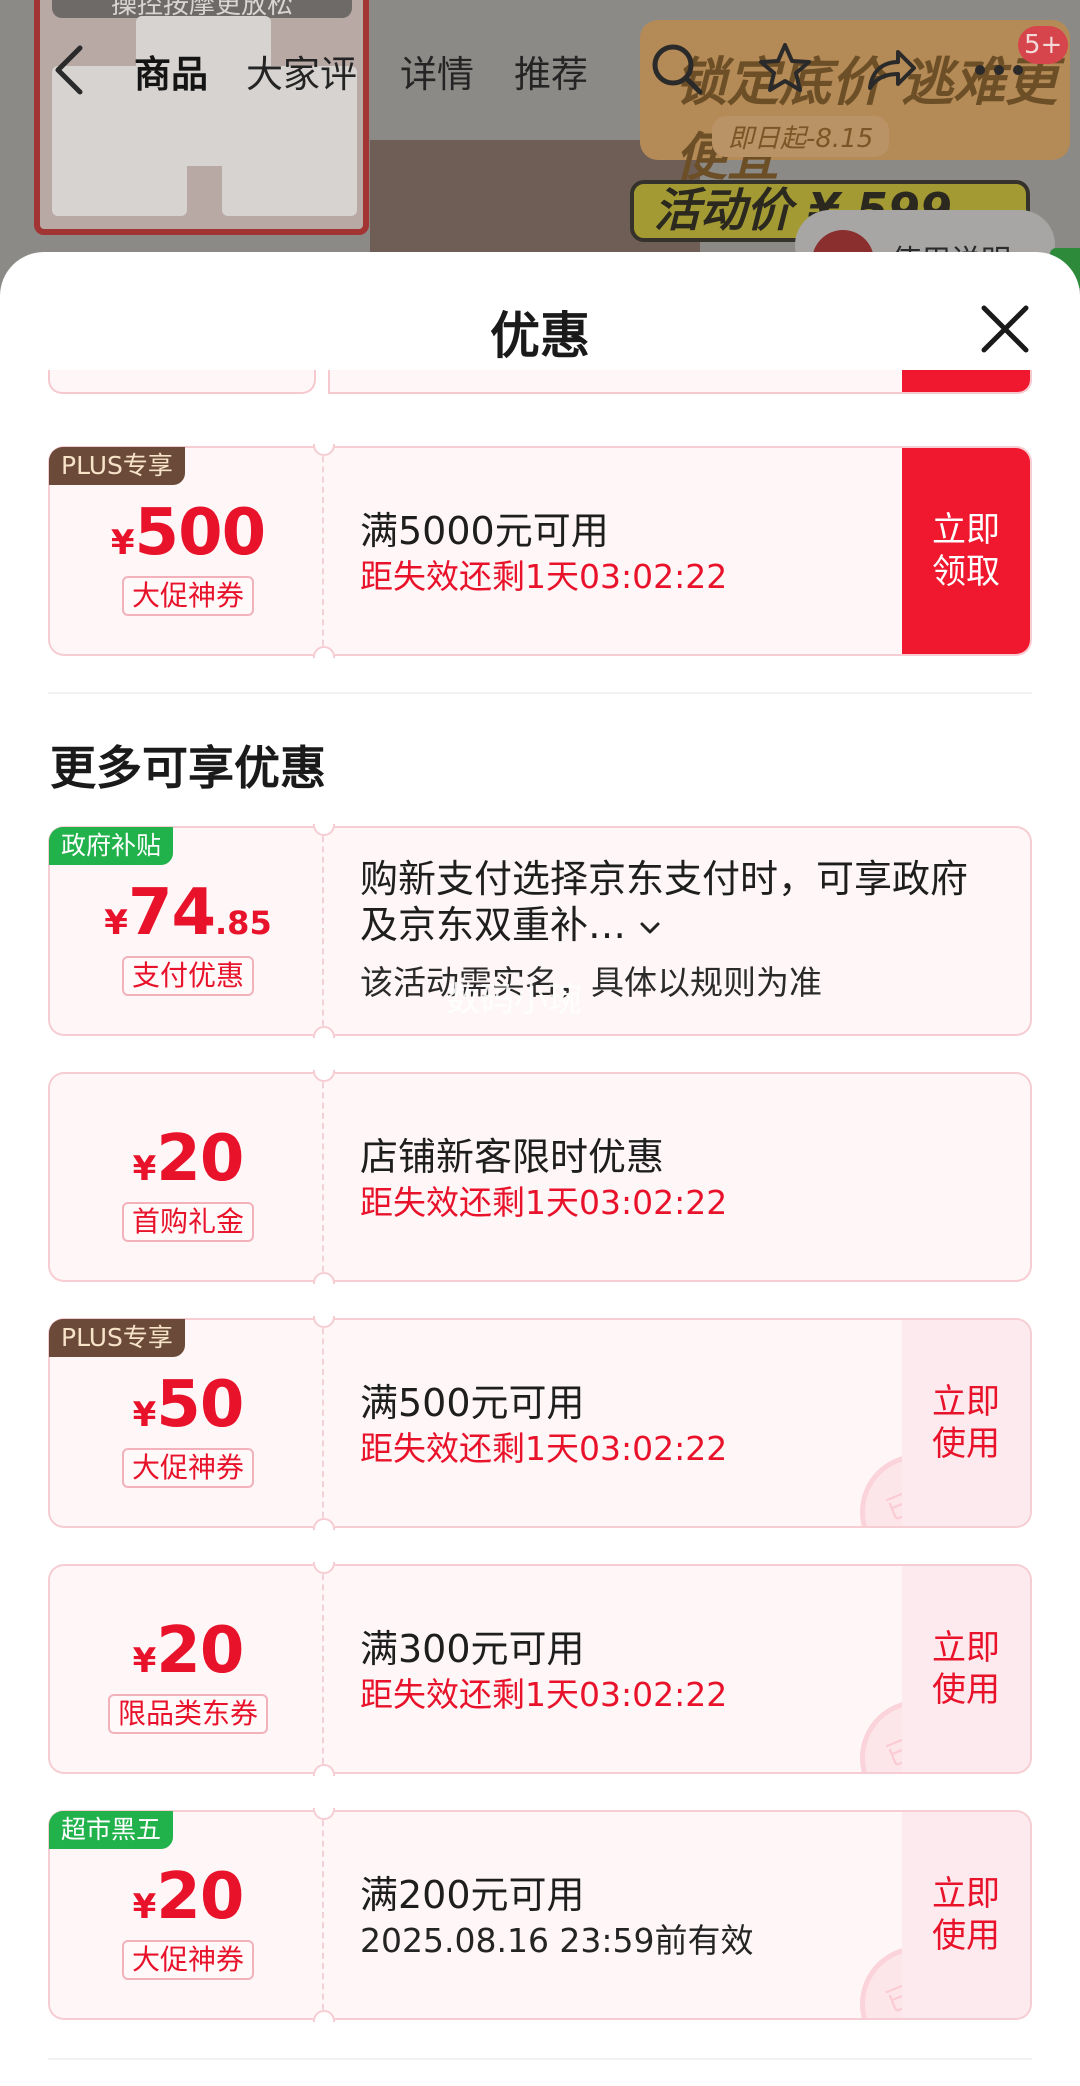 The image size is (1080, 2086). Describe the element at coordinates (437, 71) in the screenshot. I see `tab-details: 详情` at that location.